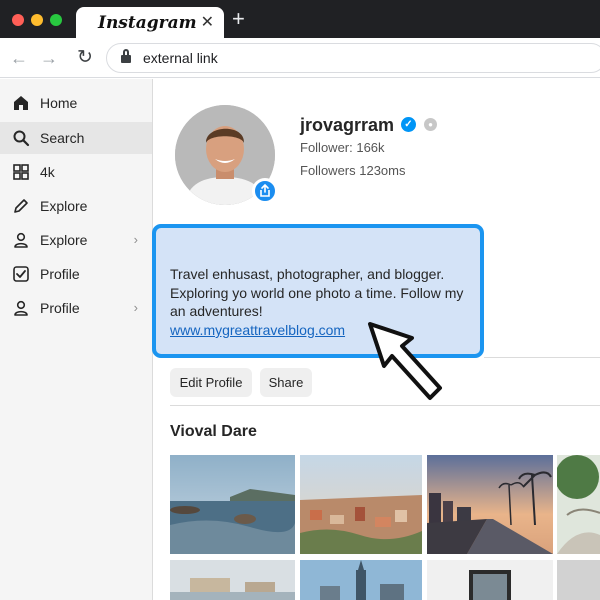  Describe the element at coordinates (342, 147) in the screenshot. I see `followers-count: Follower: 166k` at that location.